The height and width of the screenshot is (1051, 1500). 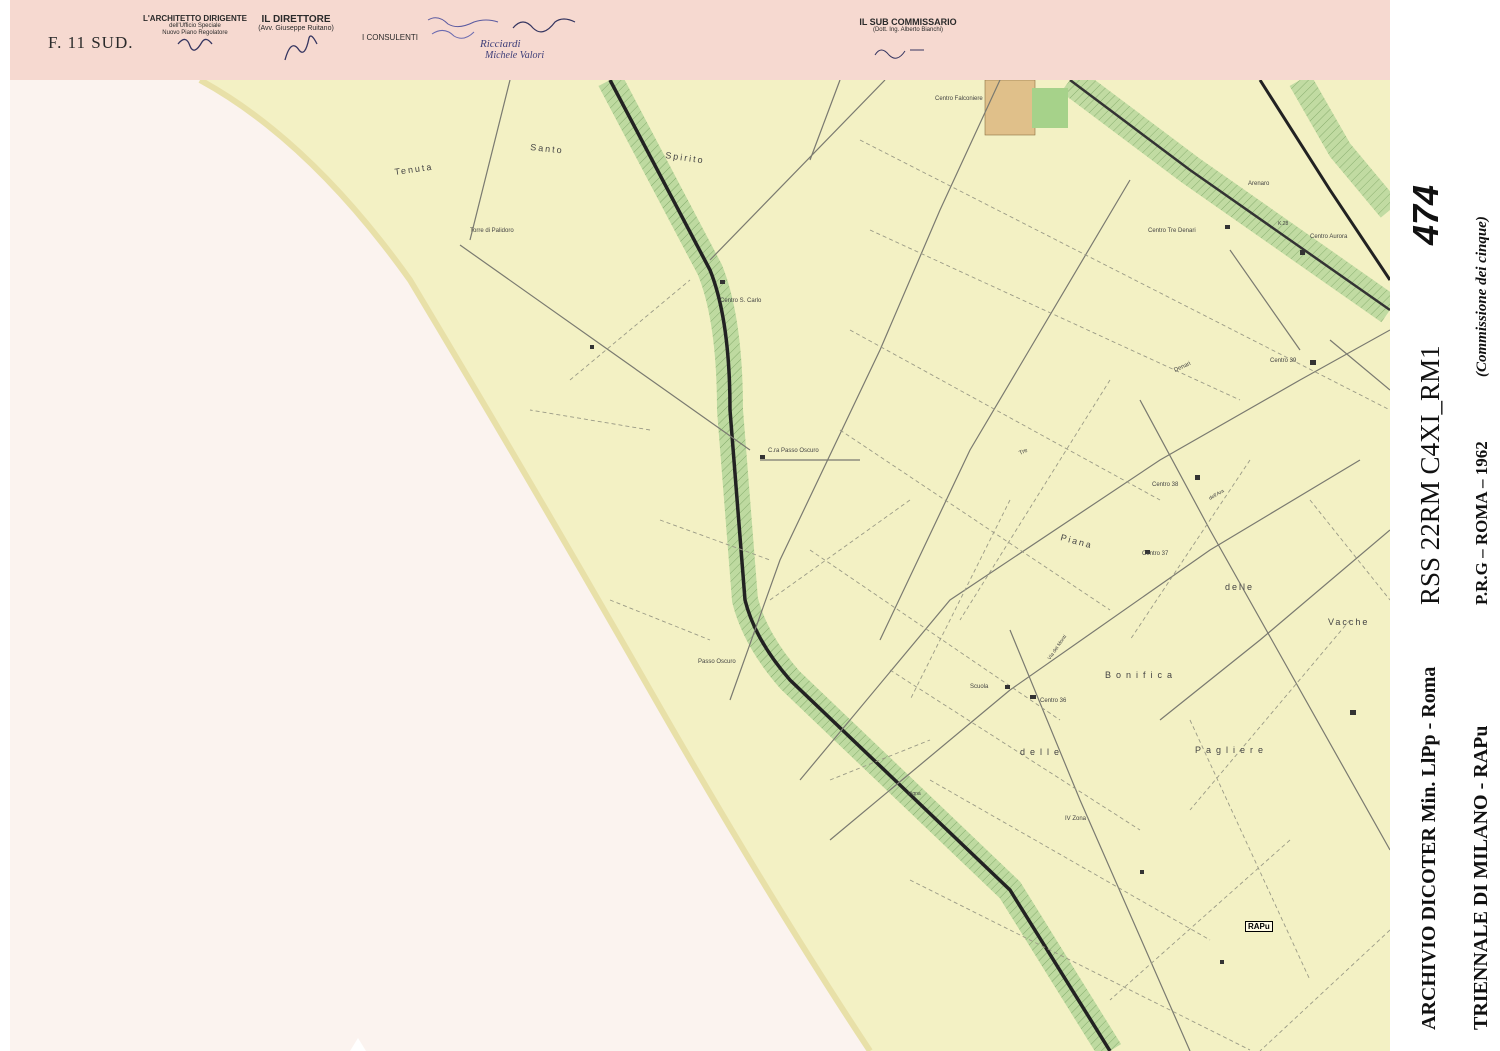 What do you see at coordinates (1076, 819) in the screenshot?
I see `label-iv-zona: IV Zona` at bounding box center [1076, 819].